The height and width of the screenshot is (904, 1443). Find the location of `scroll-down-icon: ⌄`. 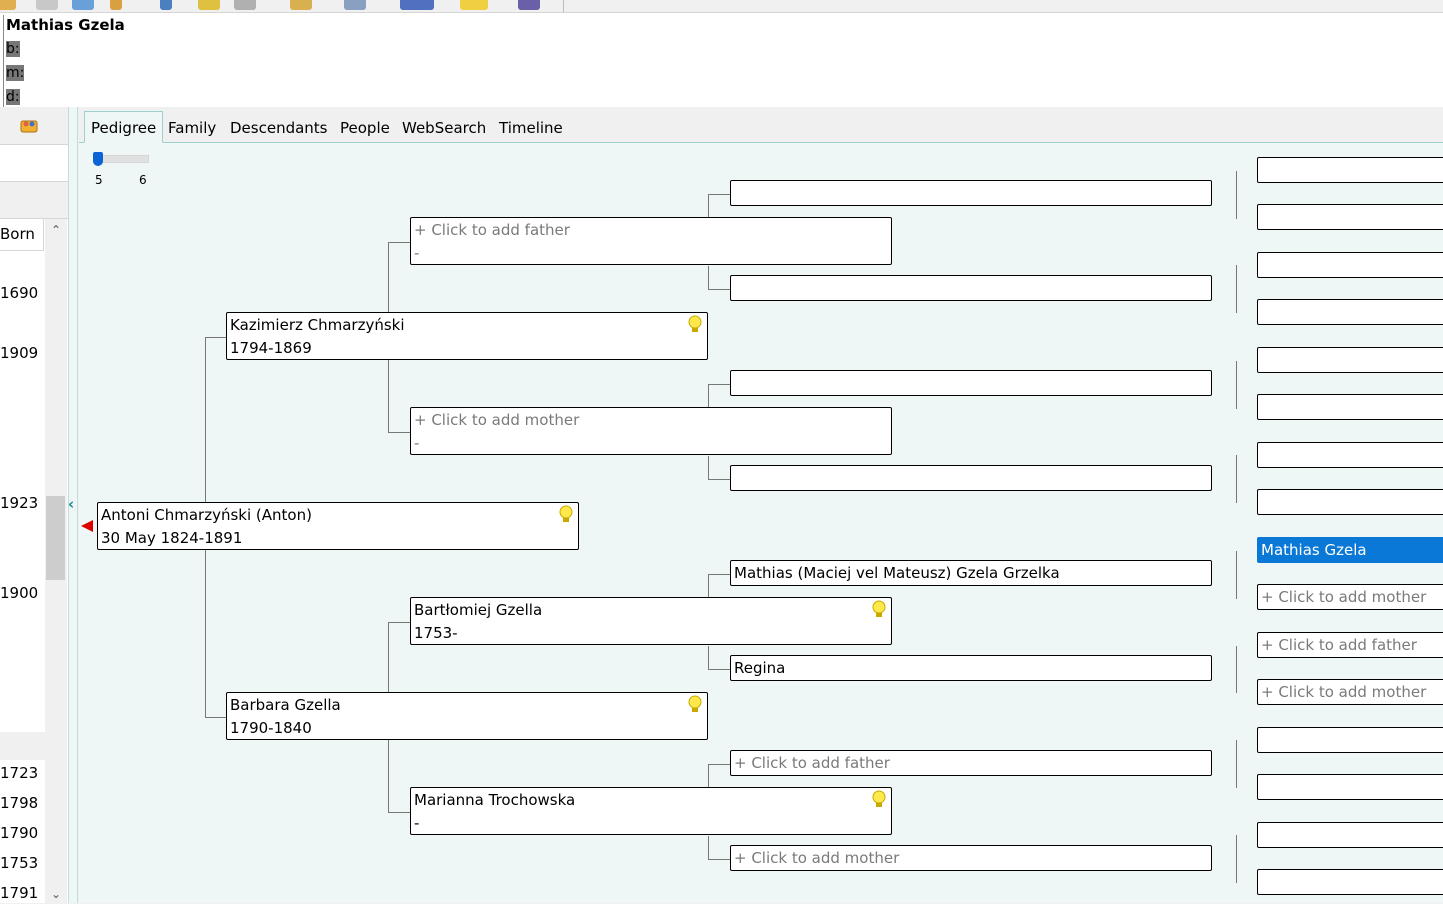

scroll-down-icon: ⌄ is located at coordinates (56, 894).